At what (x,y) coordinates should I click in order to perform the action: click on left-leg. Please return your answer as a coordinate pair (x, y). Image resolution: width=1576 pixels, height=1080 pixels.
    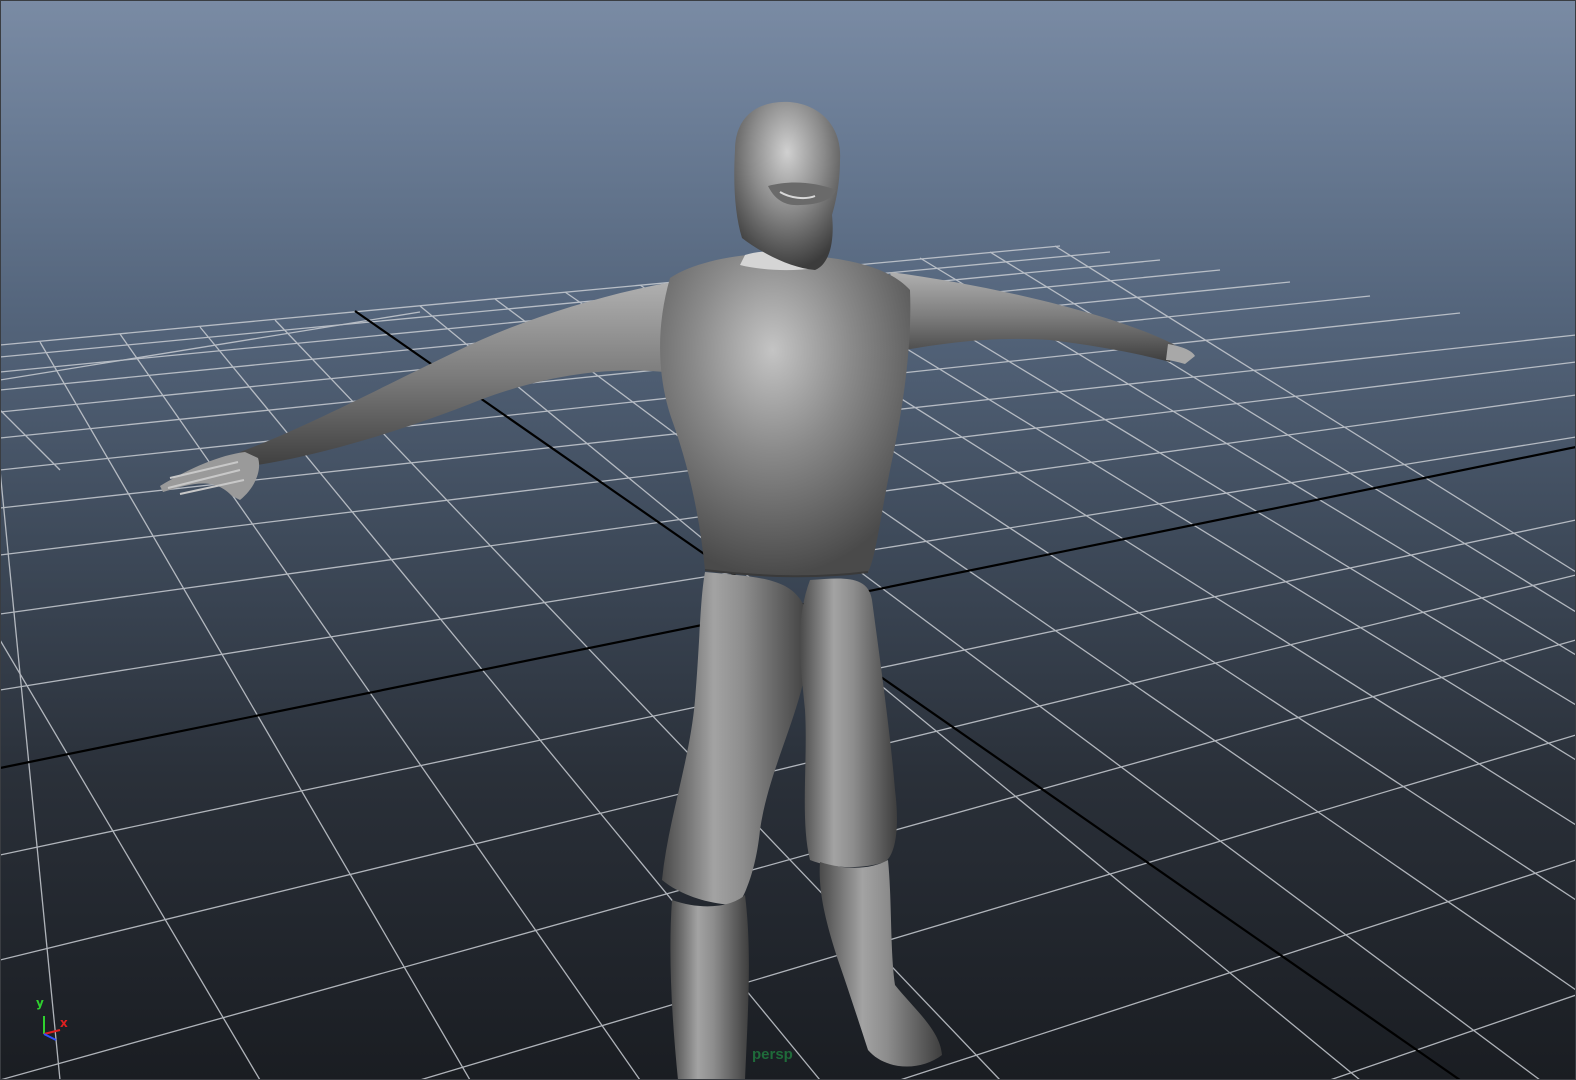
    Looking at the image, I should click on (736, 738).